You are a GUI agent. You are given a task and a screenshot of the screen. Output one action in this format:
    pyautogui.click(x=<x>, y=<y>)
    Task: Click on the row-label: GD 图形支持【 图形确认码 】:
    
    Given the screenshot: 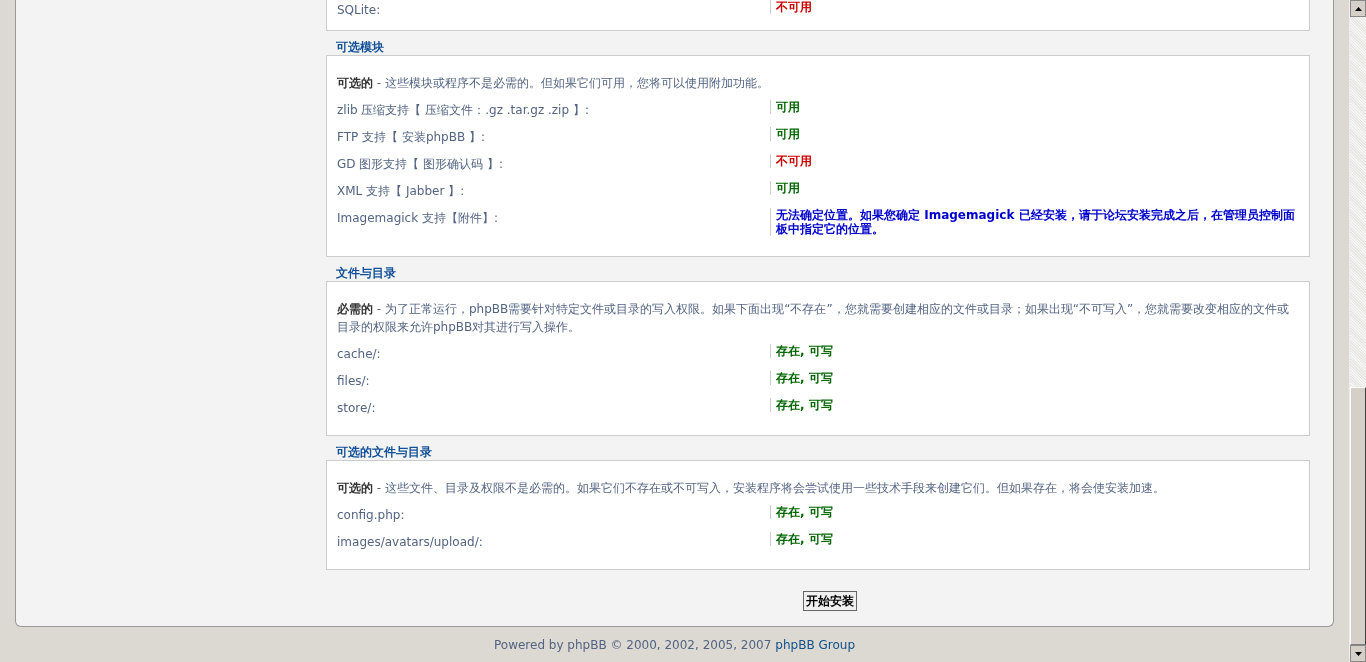 What is the action you would take?
    pyautogui.click(x=421, y=164)
    